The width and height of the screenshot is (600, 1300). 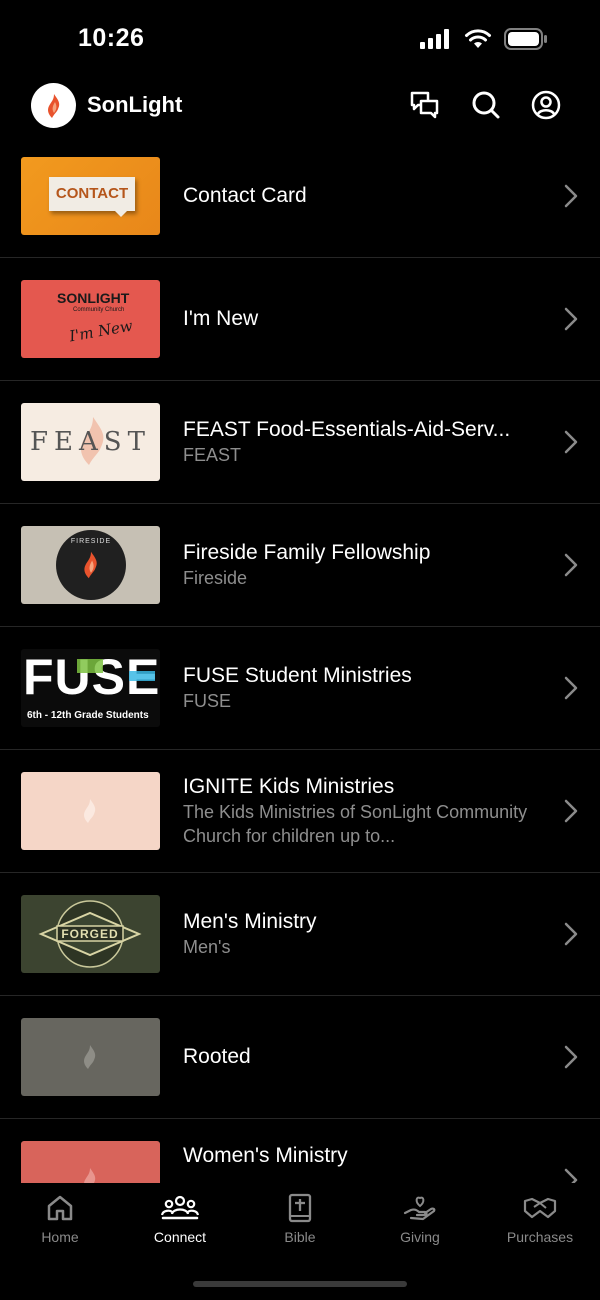 I want to click on thumbnail-text: FEAST, so click(x=90, y=442).